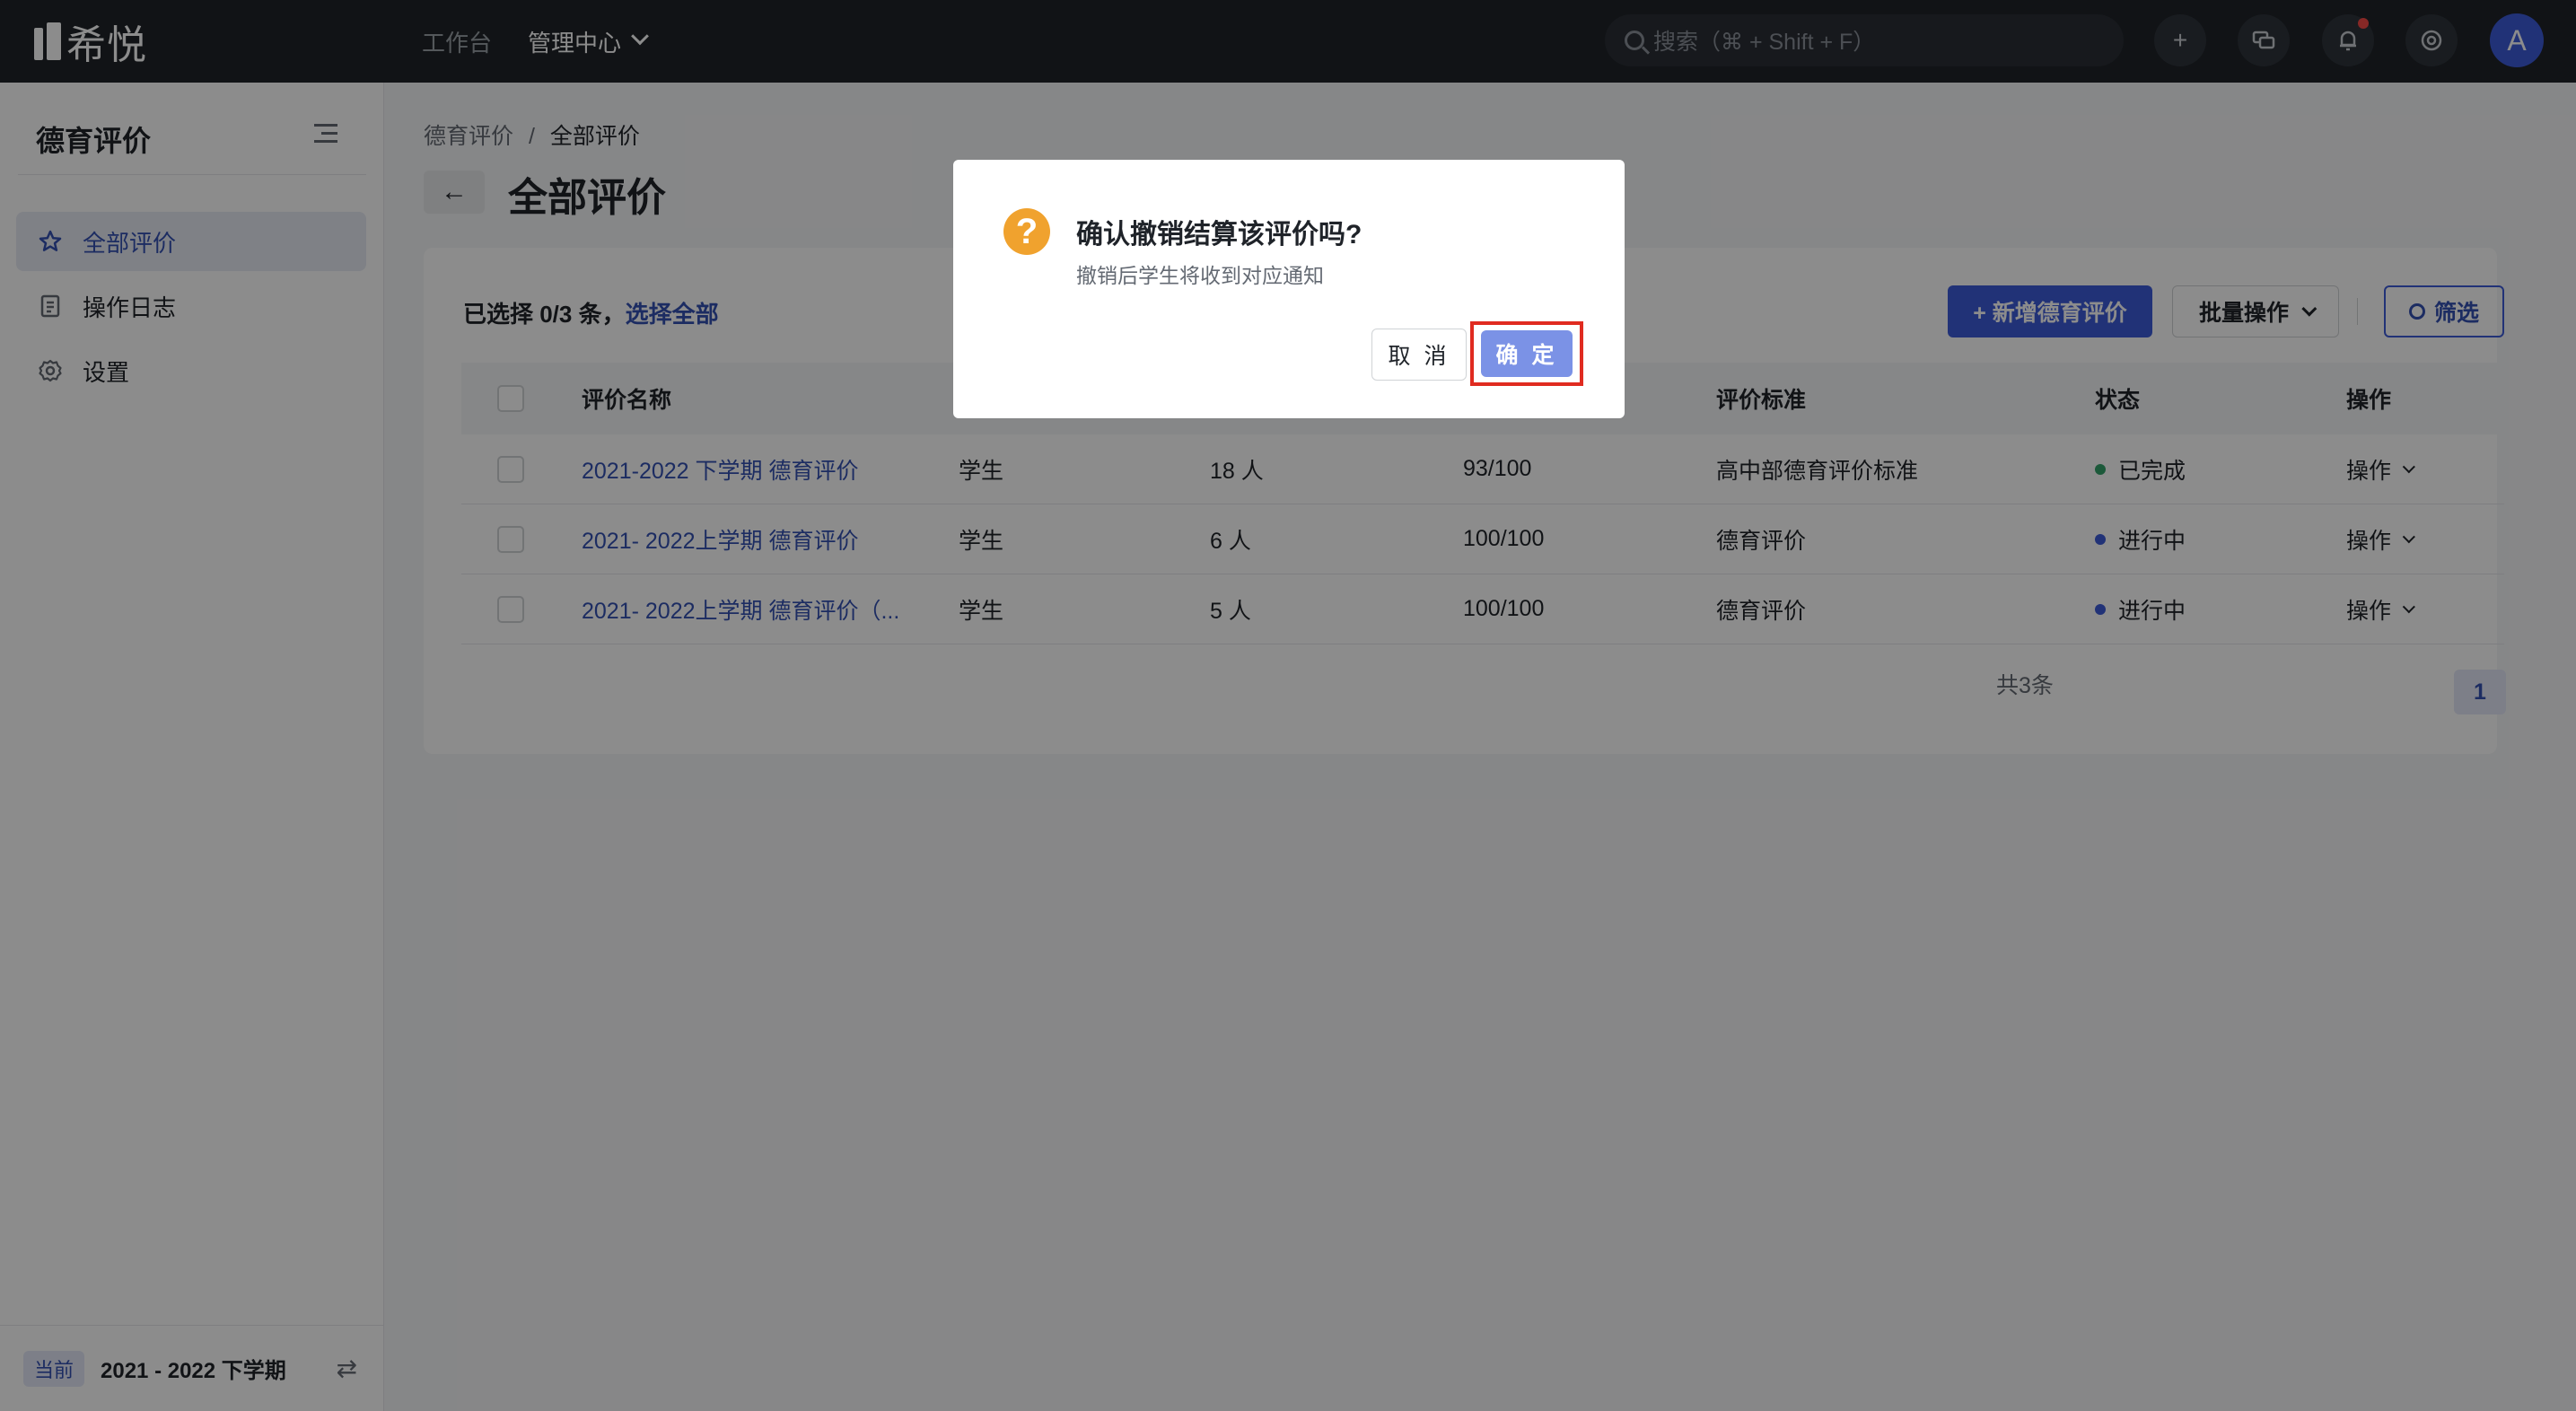 The height and width of the screenshot is (1411, 2576). I want to click on question-icon: ?, so click(1026, 232).